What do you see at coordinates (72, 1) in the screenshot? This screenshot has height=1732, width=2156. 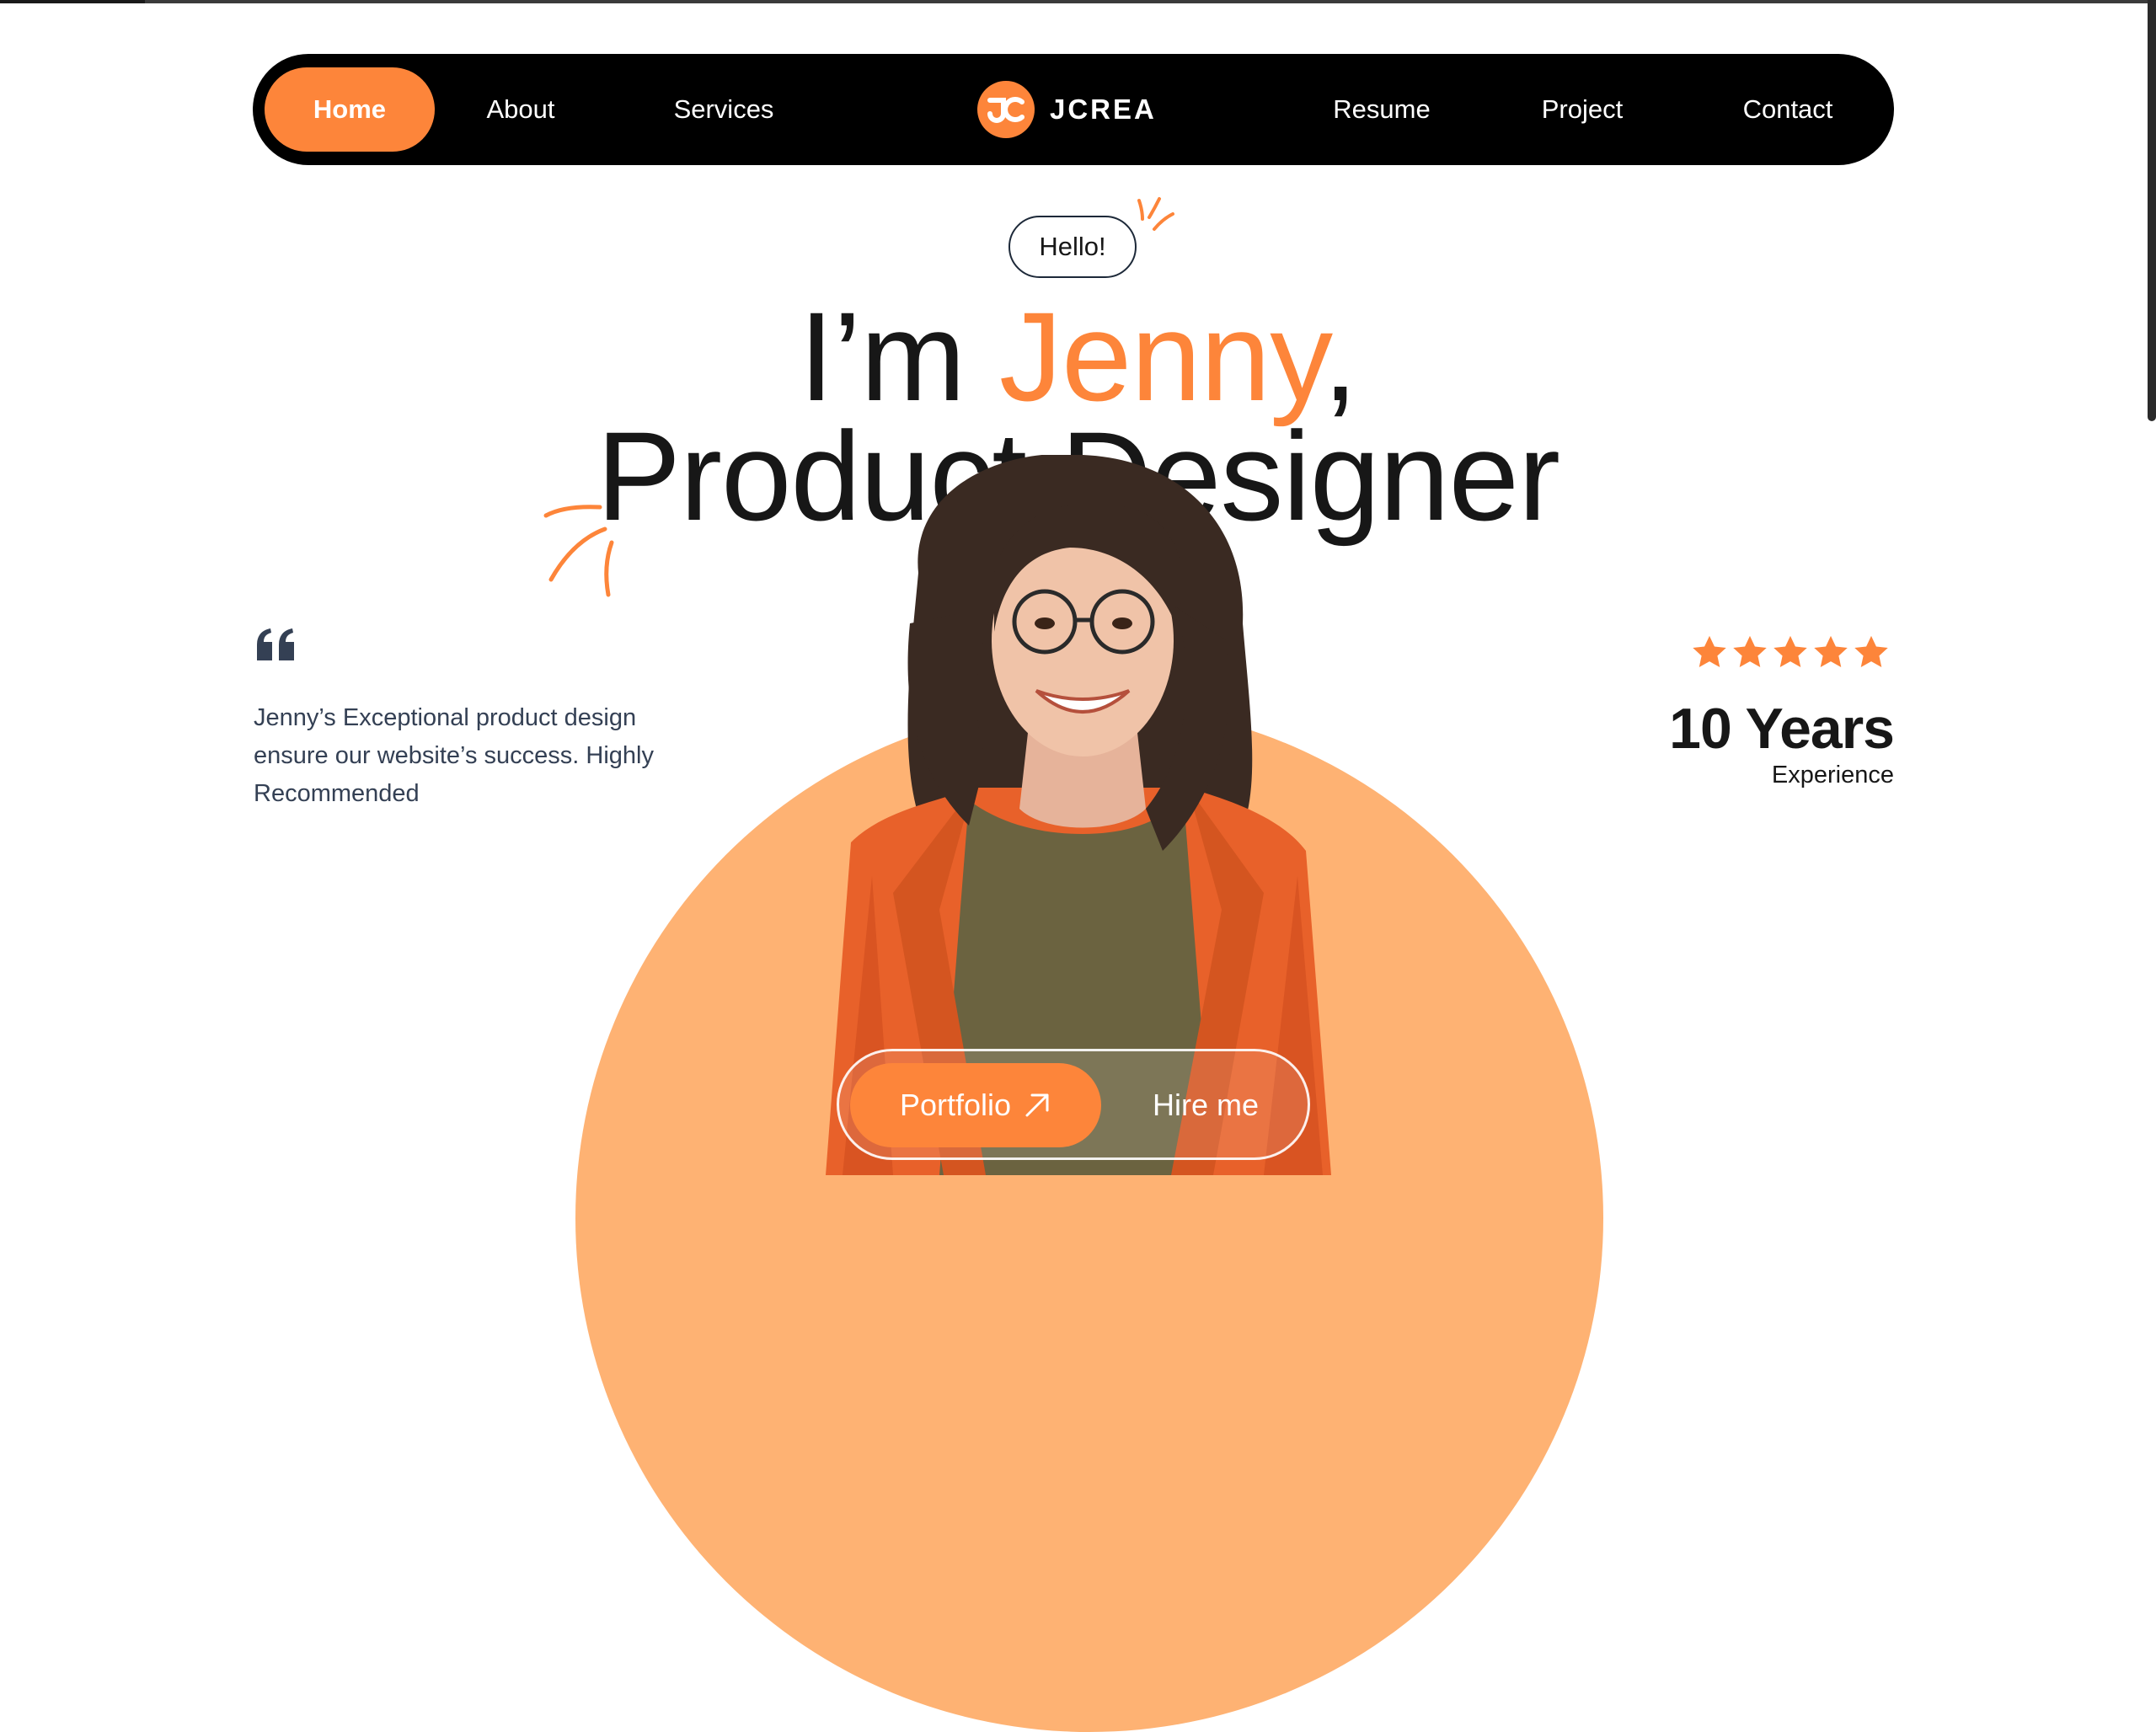 I see `browser-top-line-segment` at bounding box center [72, 1].